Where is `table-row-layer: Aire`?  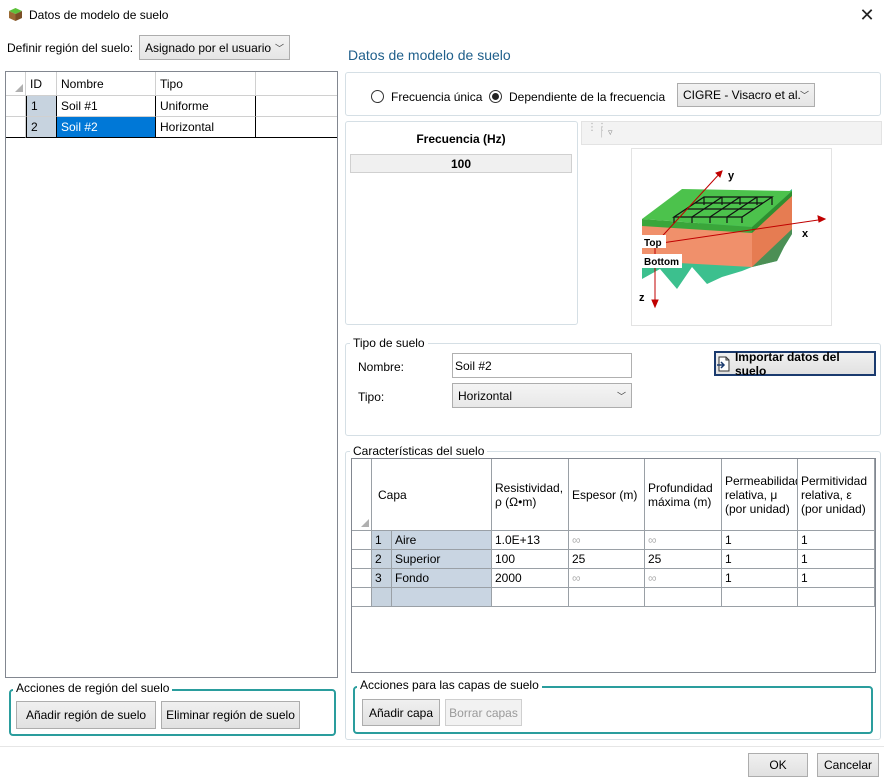 table-row-layer: Aire is located at coordinates (442, 540).